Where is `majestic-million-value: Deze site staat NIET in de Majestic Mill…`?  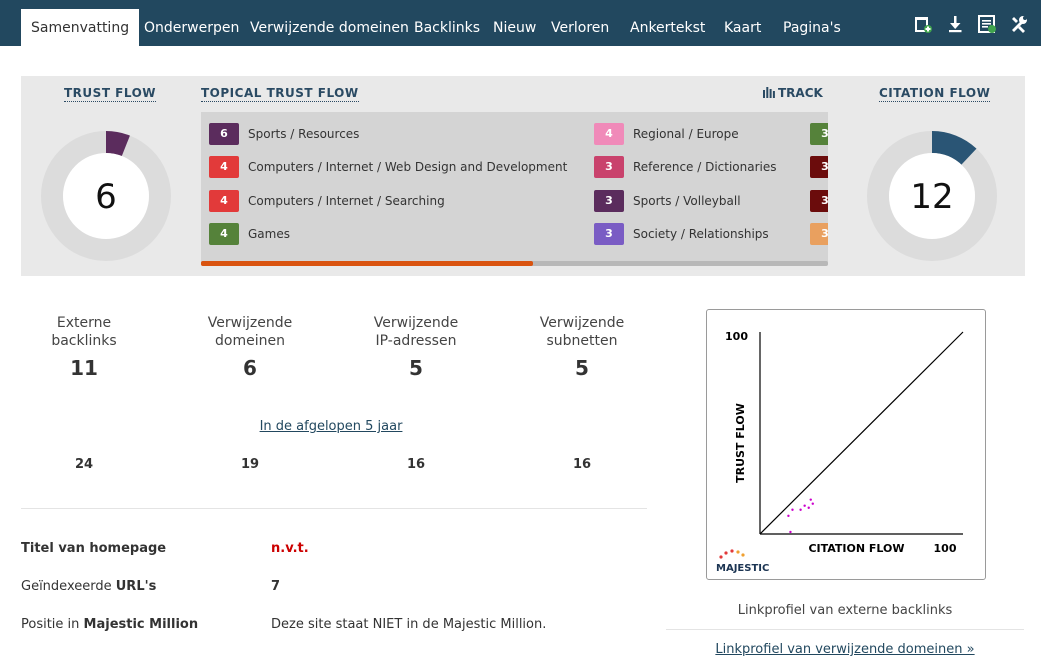
majestic-million-value: Deze site staat NIET in de Majestic Mill… is located at coordinates (409, 624).